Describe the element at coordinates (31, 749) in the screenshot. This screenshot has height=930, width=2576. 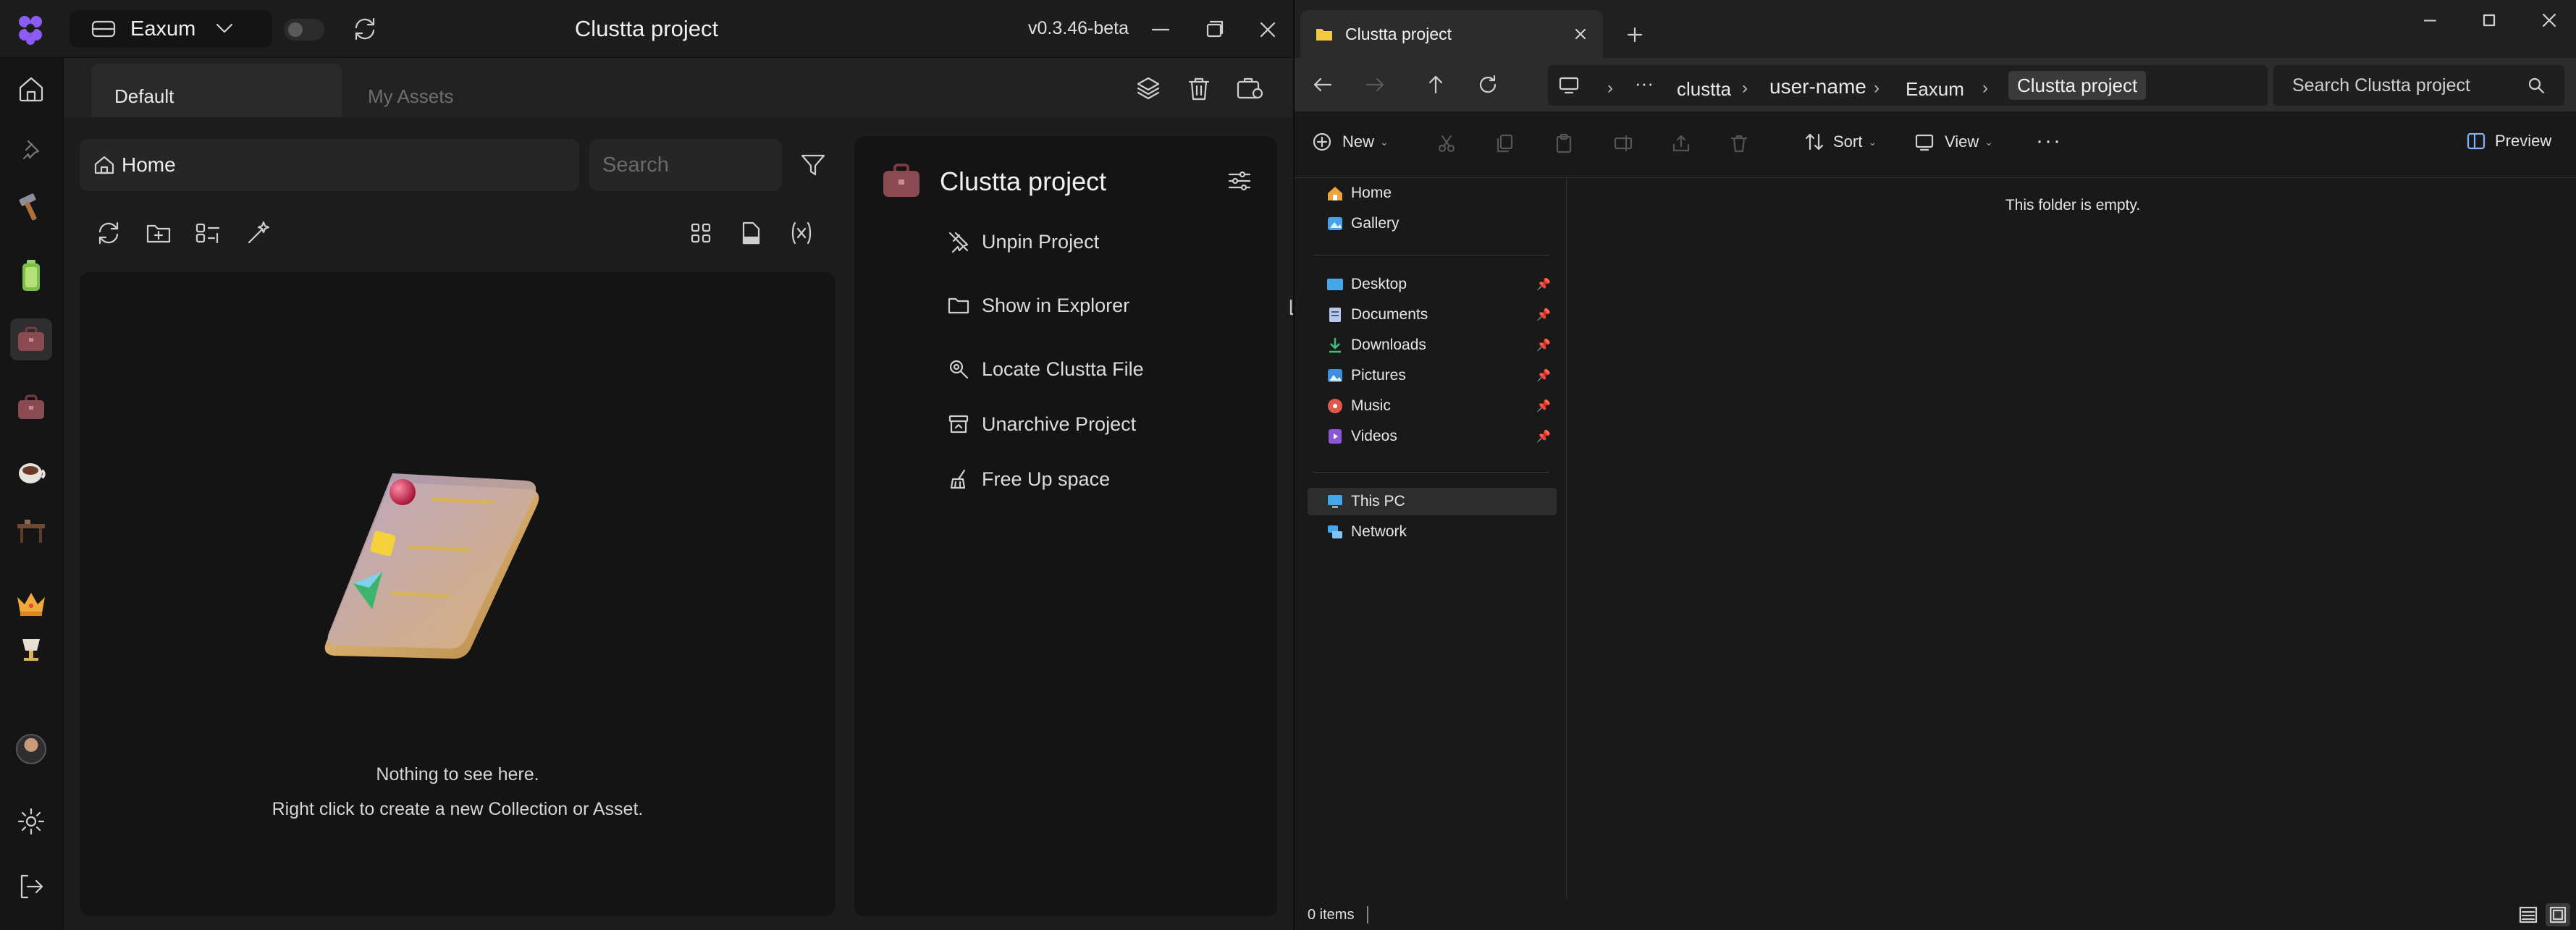
I see `user-avatar` at that location.